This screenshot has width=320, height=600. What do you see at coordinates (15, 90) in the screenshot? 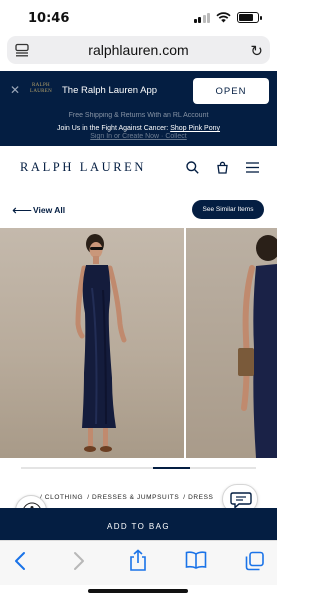
I see `close-icon: ✕` at bounding box center [15, 90].